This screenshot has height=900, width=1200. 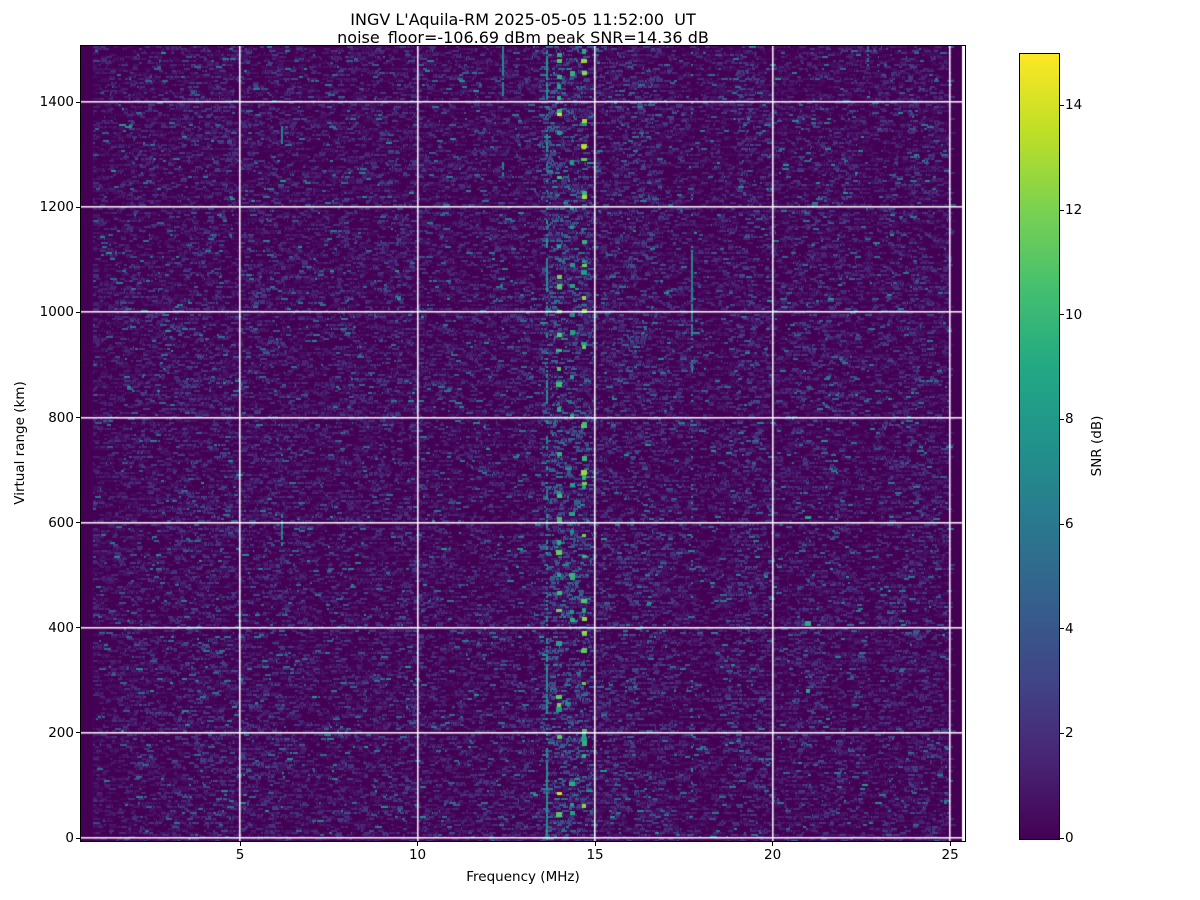 What do you see at coordinates (56, 207) in the screenshot?
I see `y-tick-label: 1200` at bounding box center [56, 207].